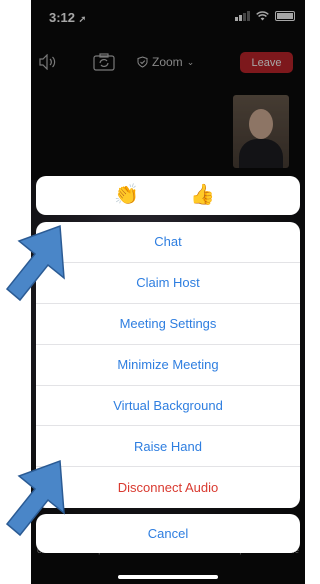 The height and width of the screenshot is (584, 320). I want to click on annotation-arrow-chat, so click(35, 263).